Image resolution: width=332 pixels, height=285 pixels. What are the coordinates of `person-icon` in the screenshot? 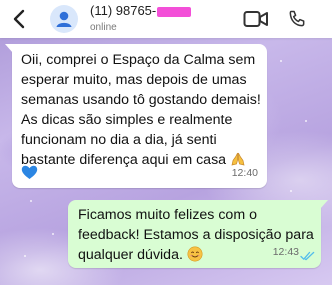 It's located at (64, 19).